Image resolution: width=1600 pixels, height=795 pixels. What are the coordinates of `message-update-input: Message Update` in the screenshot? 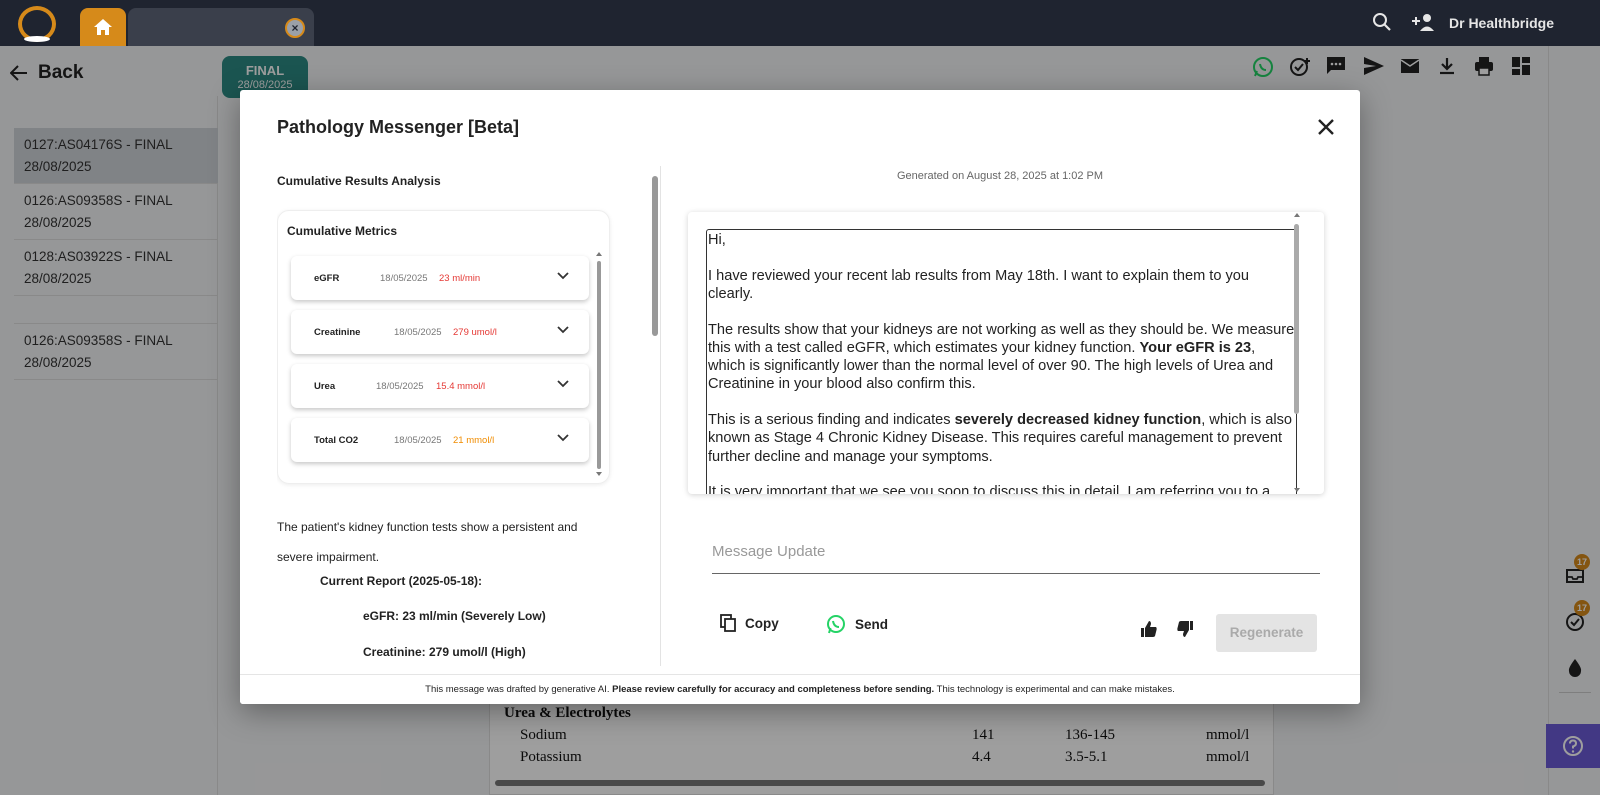 It's located at (1016, 554).